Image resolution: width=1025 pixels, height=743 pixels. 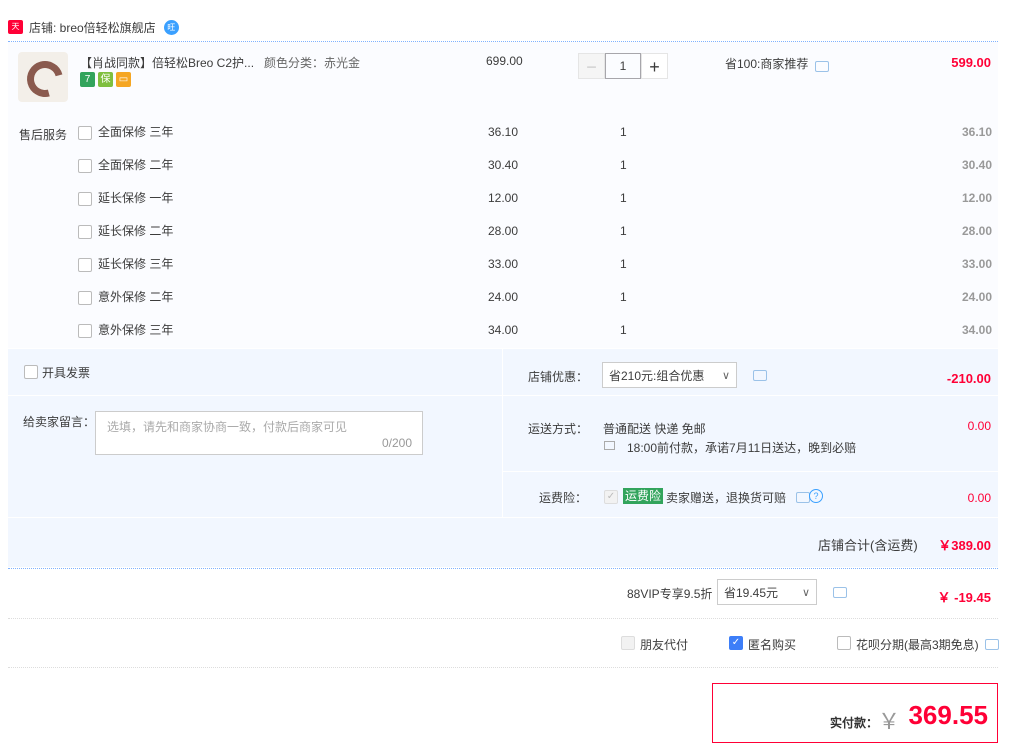 I want to click on insurance-checkbox: ✓, so click(x=611, y=497).